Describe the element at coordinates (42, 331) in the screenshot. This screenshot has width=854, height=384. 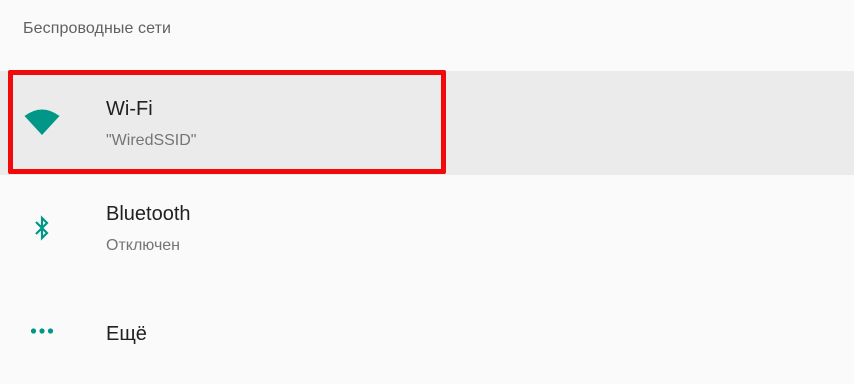
I see `more-horiz-icon` at that location.